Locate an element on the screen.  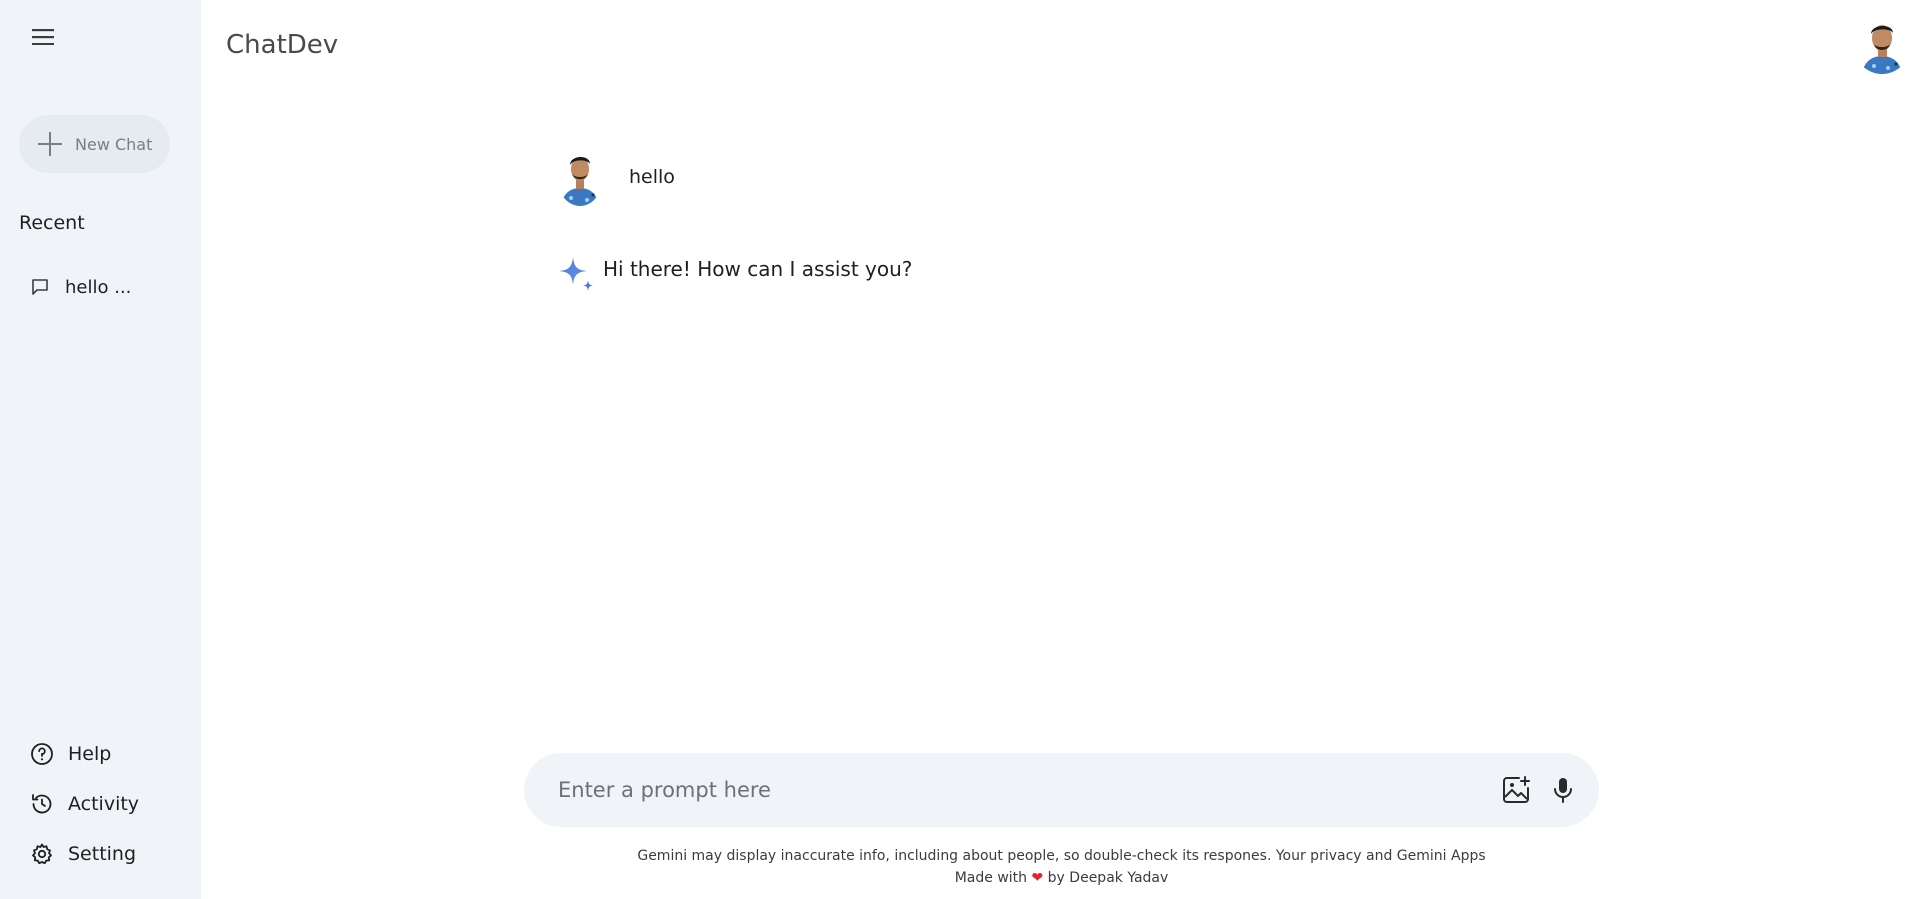
hamburger-menu-icon is located at coordinates (43, 37).